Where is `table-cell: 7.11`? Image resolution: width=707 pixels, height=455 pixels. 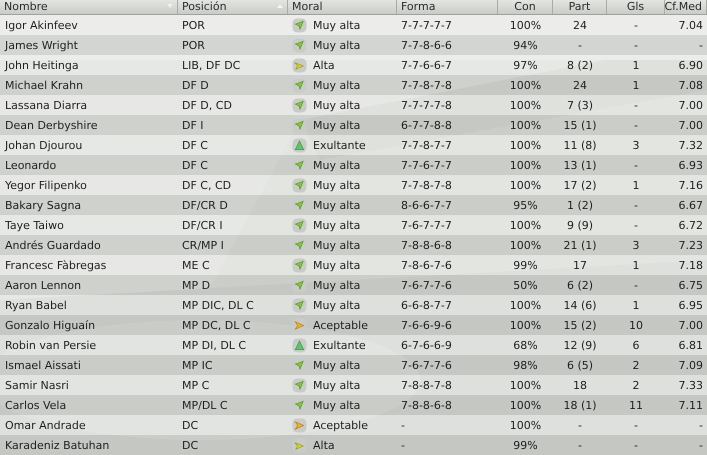 table-cell: 7.11 is located at coordinates (690, 405).